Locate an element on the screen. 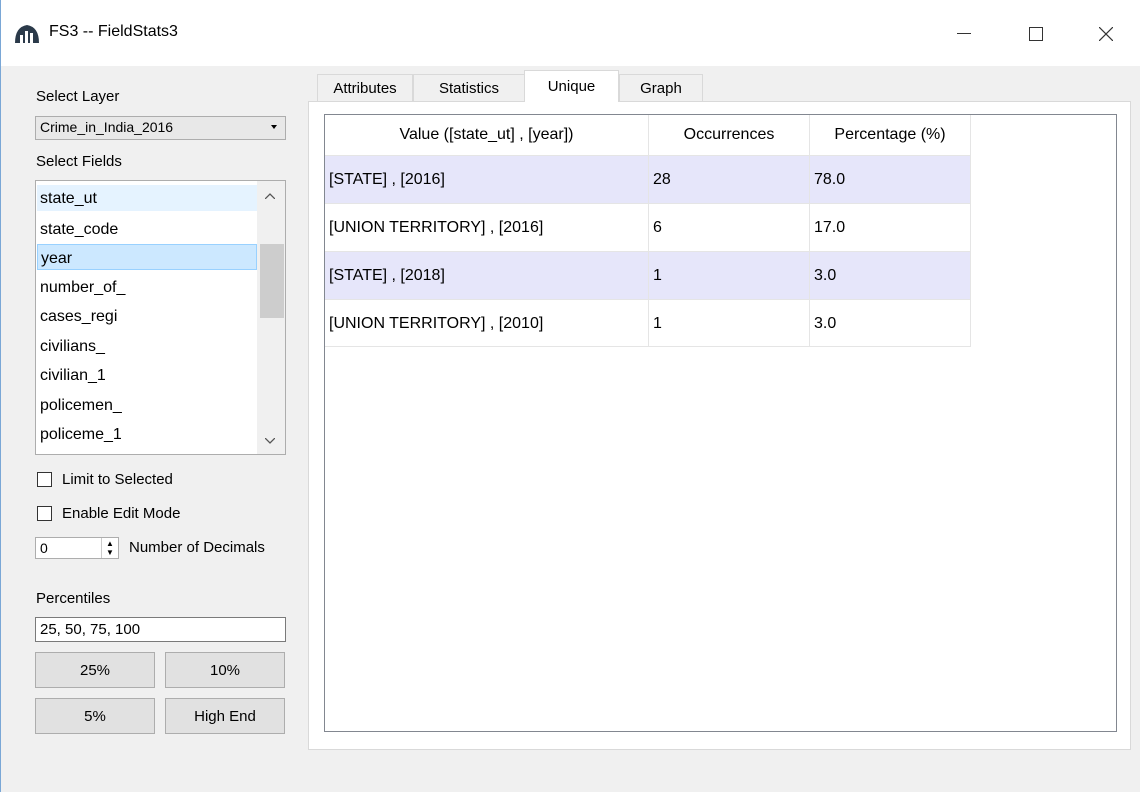 Image resolution: width=1140 pixels, height=792 pixels. maximize-icon is located at coordinates (1036, 34).